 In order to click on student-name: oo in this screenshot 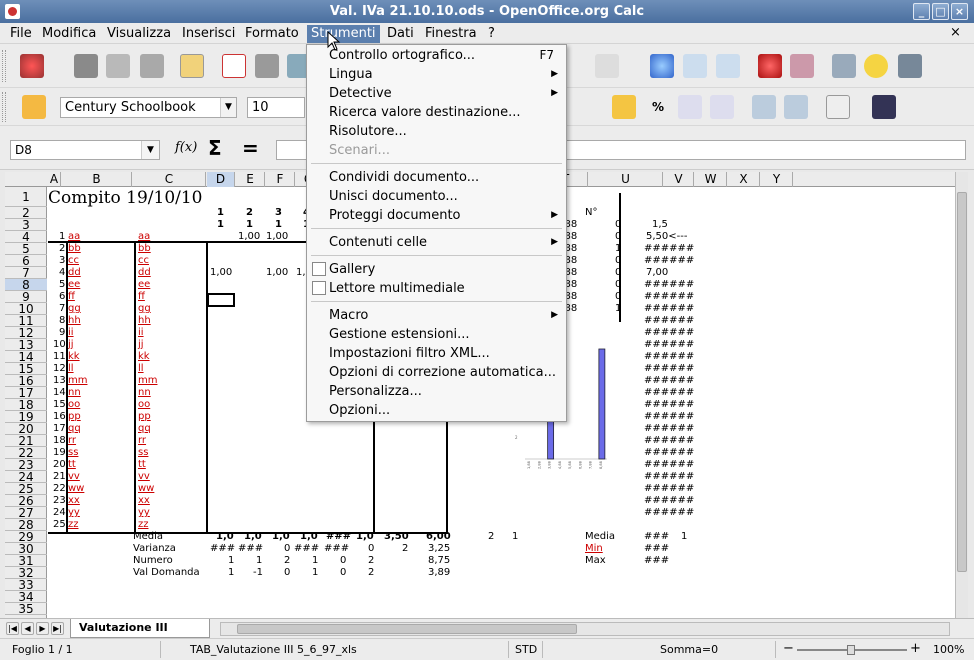, I will do `click(74, 405)`.